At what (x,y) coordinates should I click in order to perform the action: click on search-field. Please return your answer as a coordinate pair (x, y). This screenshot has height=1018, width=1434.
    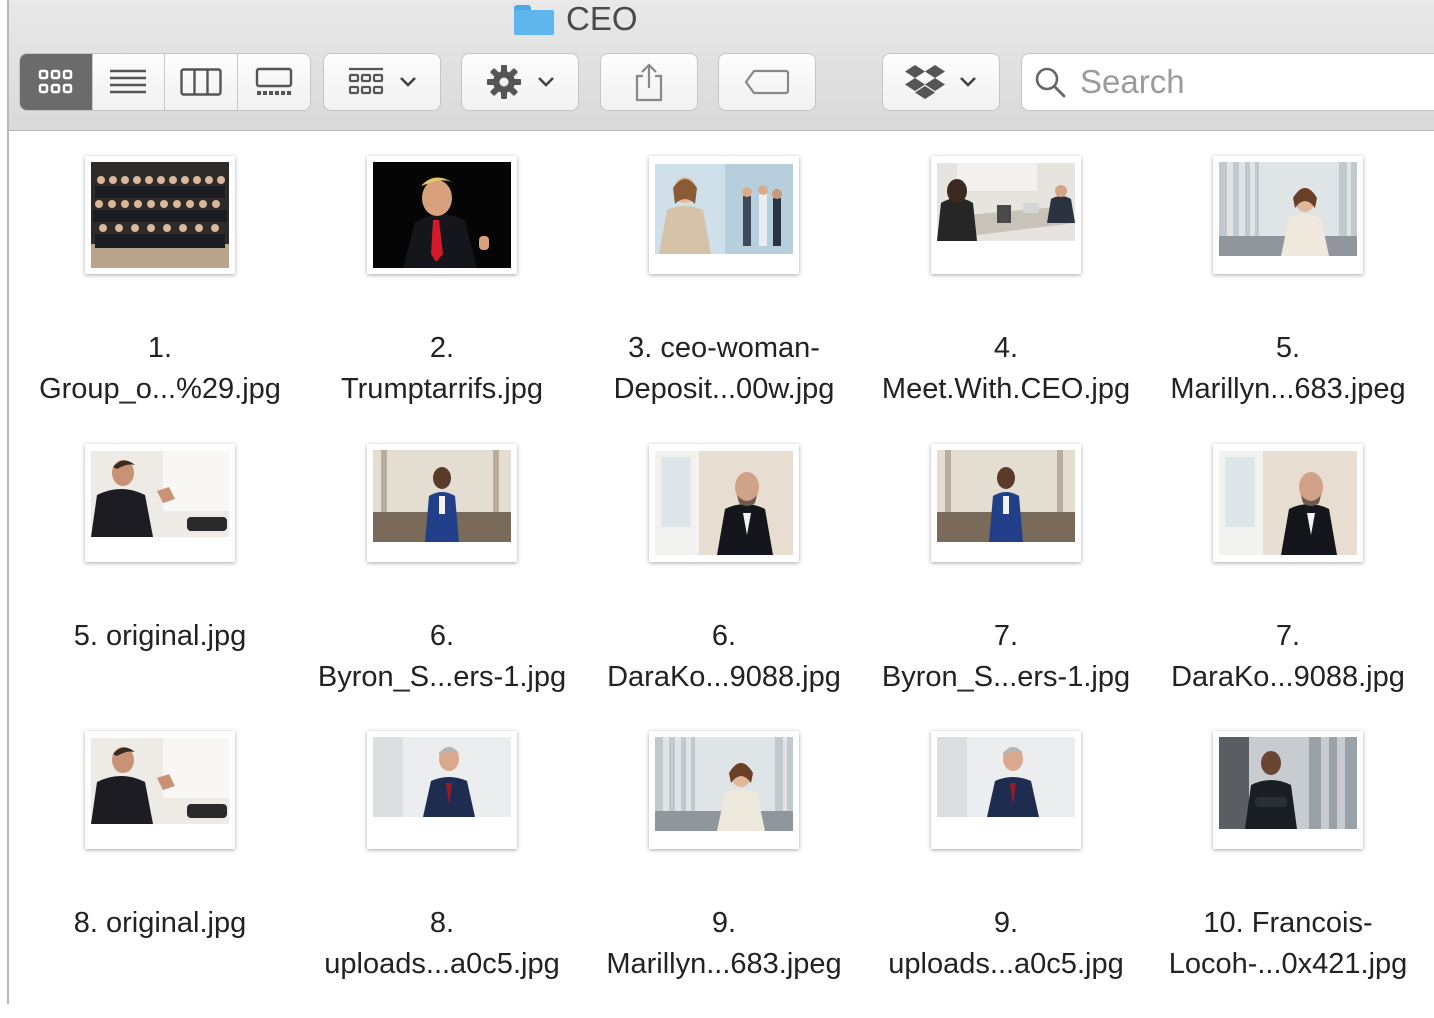
    Looking at the image, I should click on (1227, 82).